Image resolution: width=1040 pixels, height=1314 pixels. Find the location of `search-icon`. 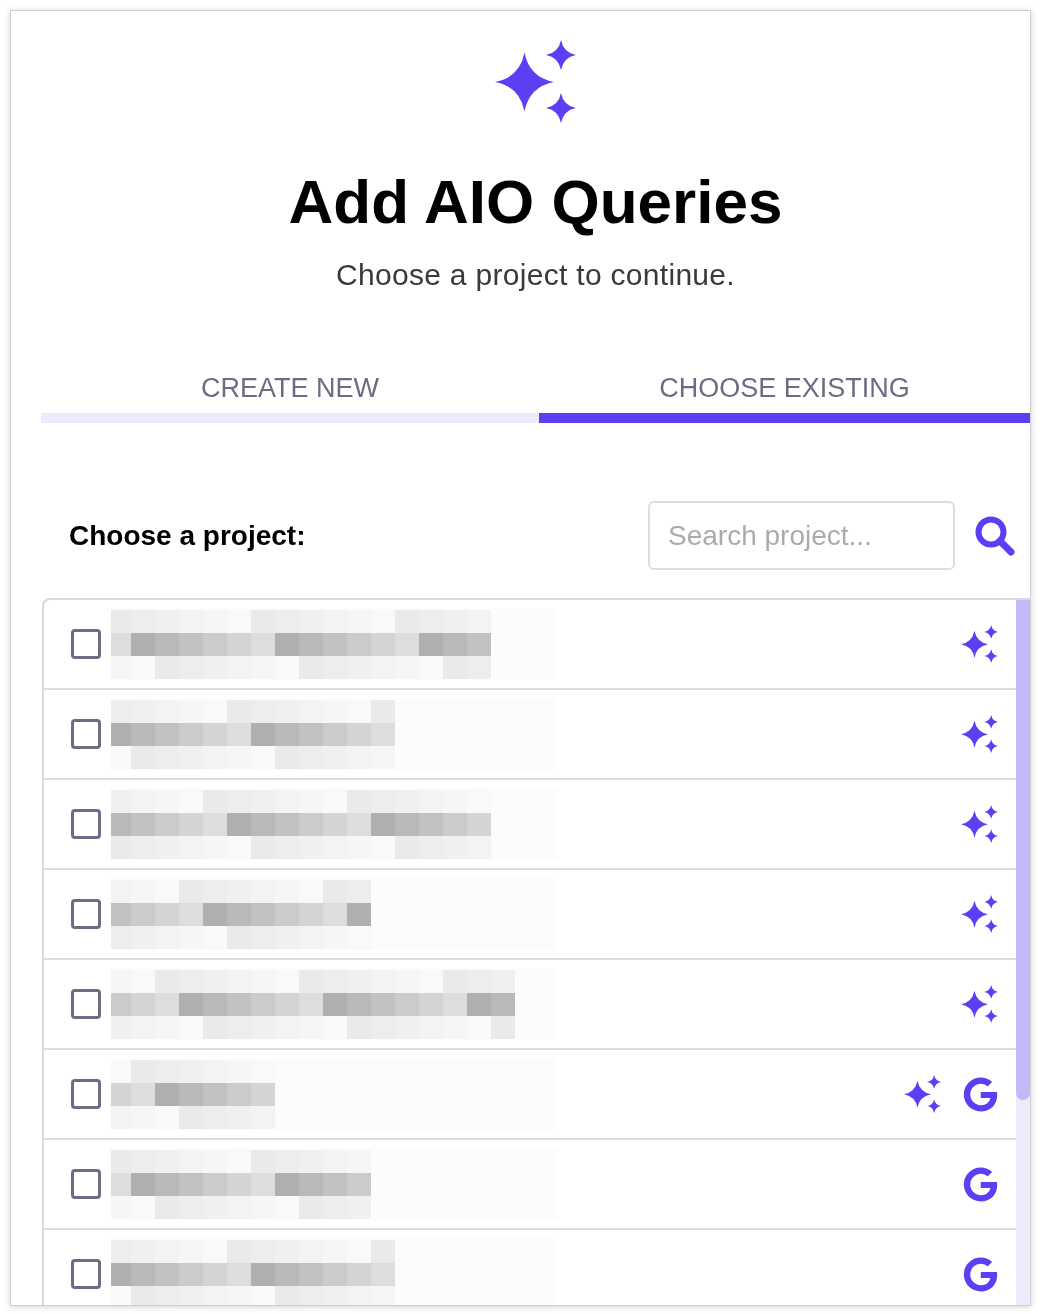

search-icon is located at coordinates (994, 535).